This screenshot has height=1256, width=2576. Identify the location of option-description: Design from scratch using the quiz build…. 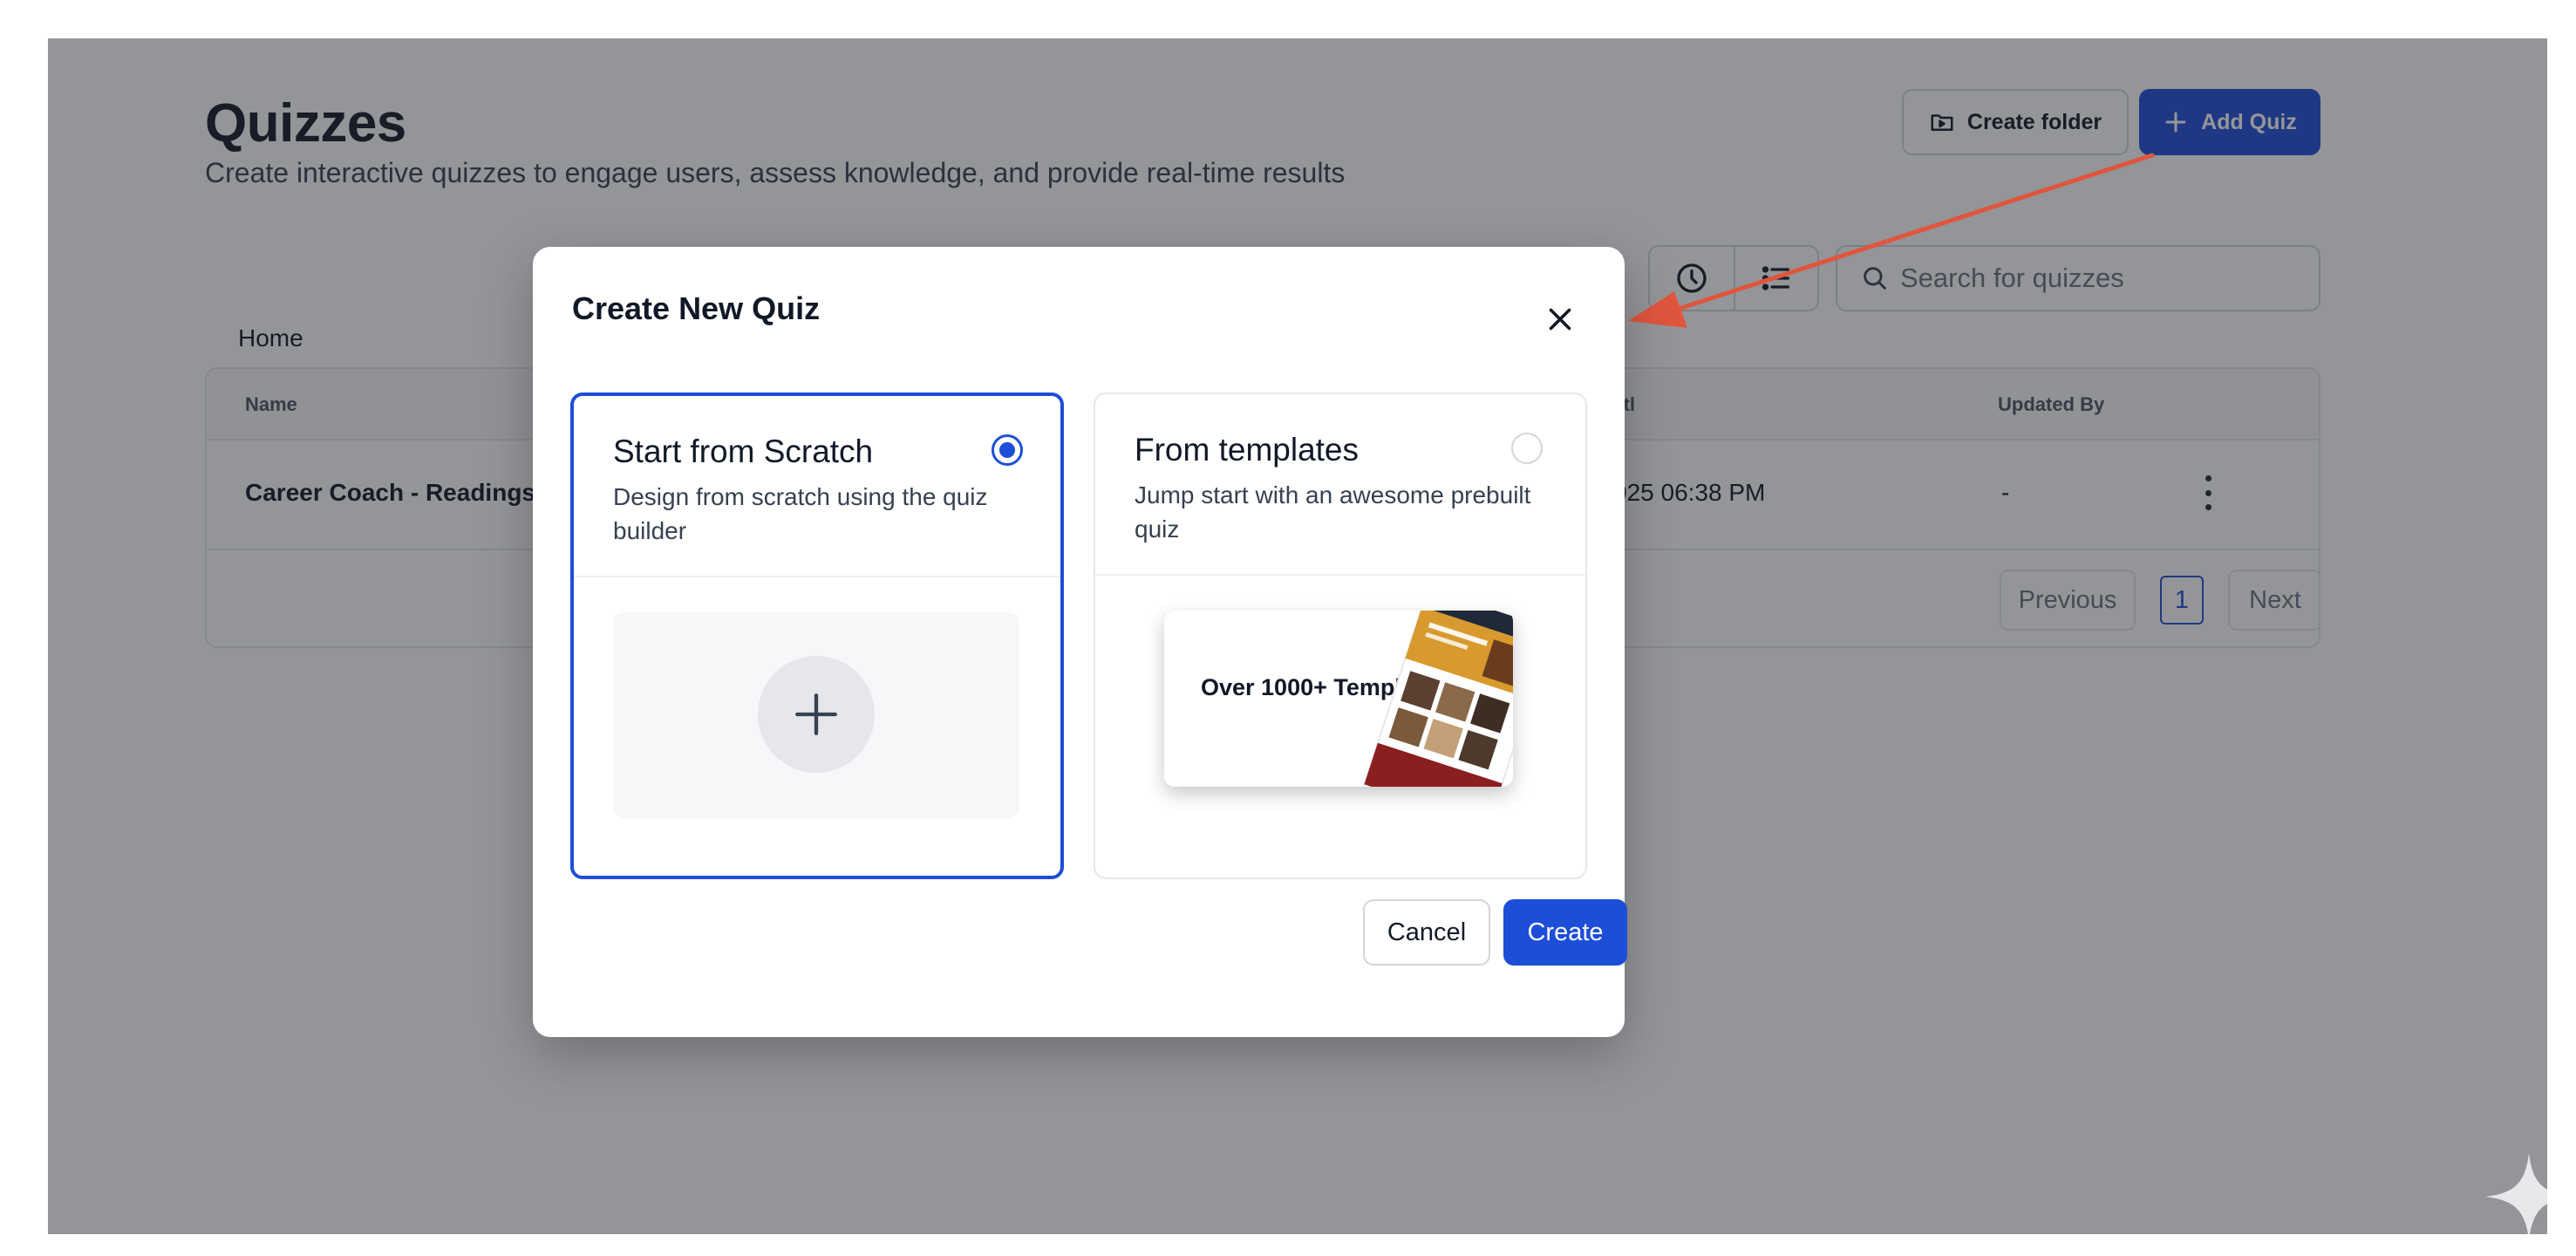
(801, 513).